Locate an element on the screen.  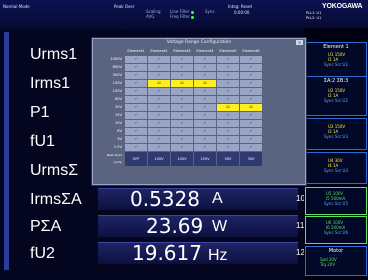
checked-box-icon: ☑ is located at coordinates (182, 83).